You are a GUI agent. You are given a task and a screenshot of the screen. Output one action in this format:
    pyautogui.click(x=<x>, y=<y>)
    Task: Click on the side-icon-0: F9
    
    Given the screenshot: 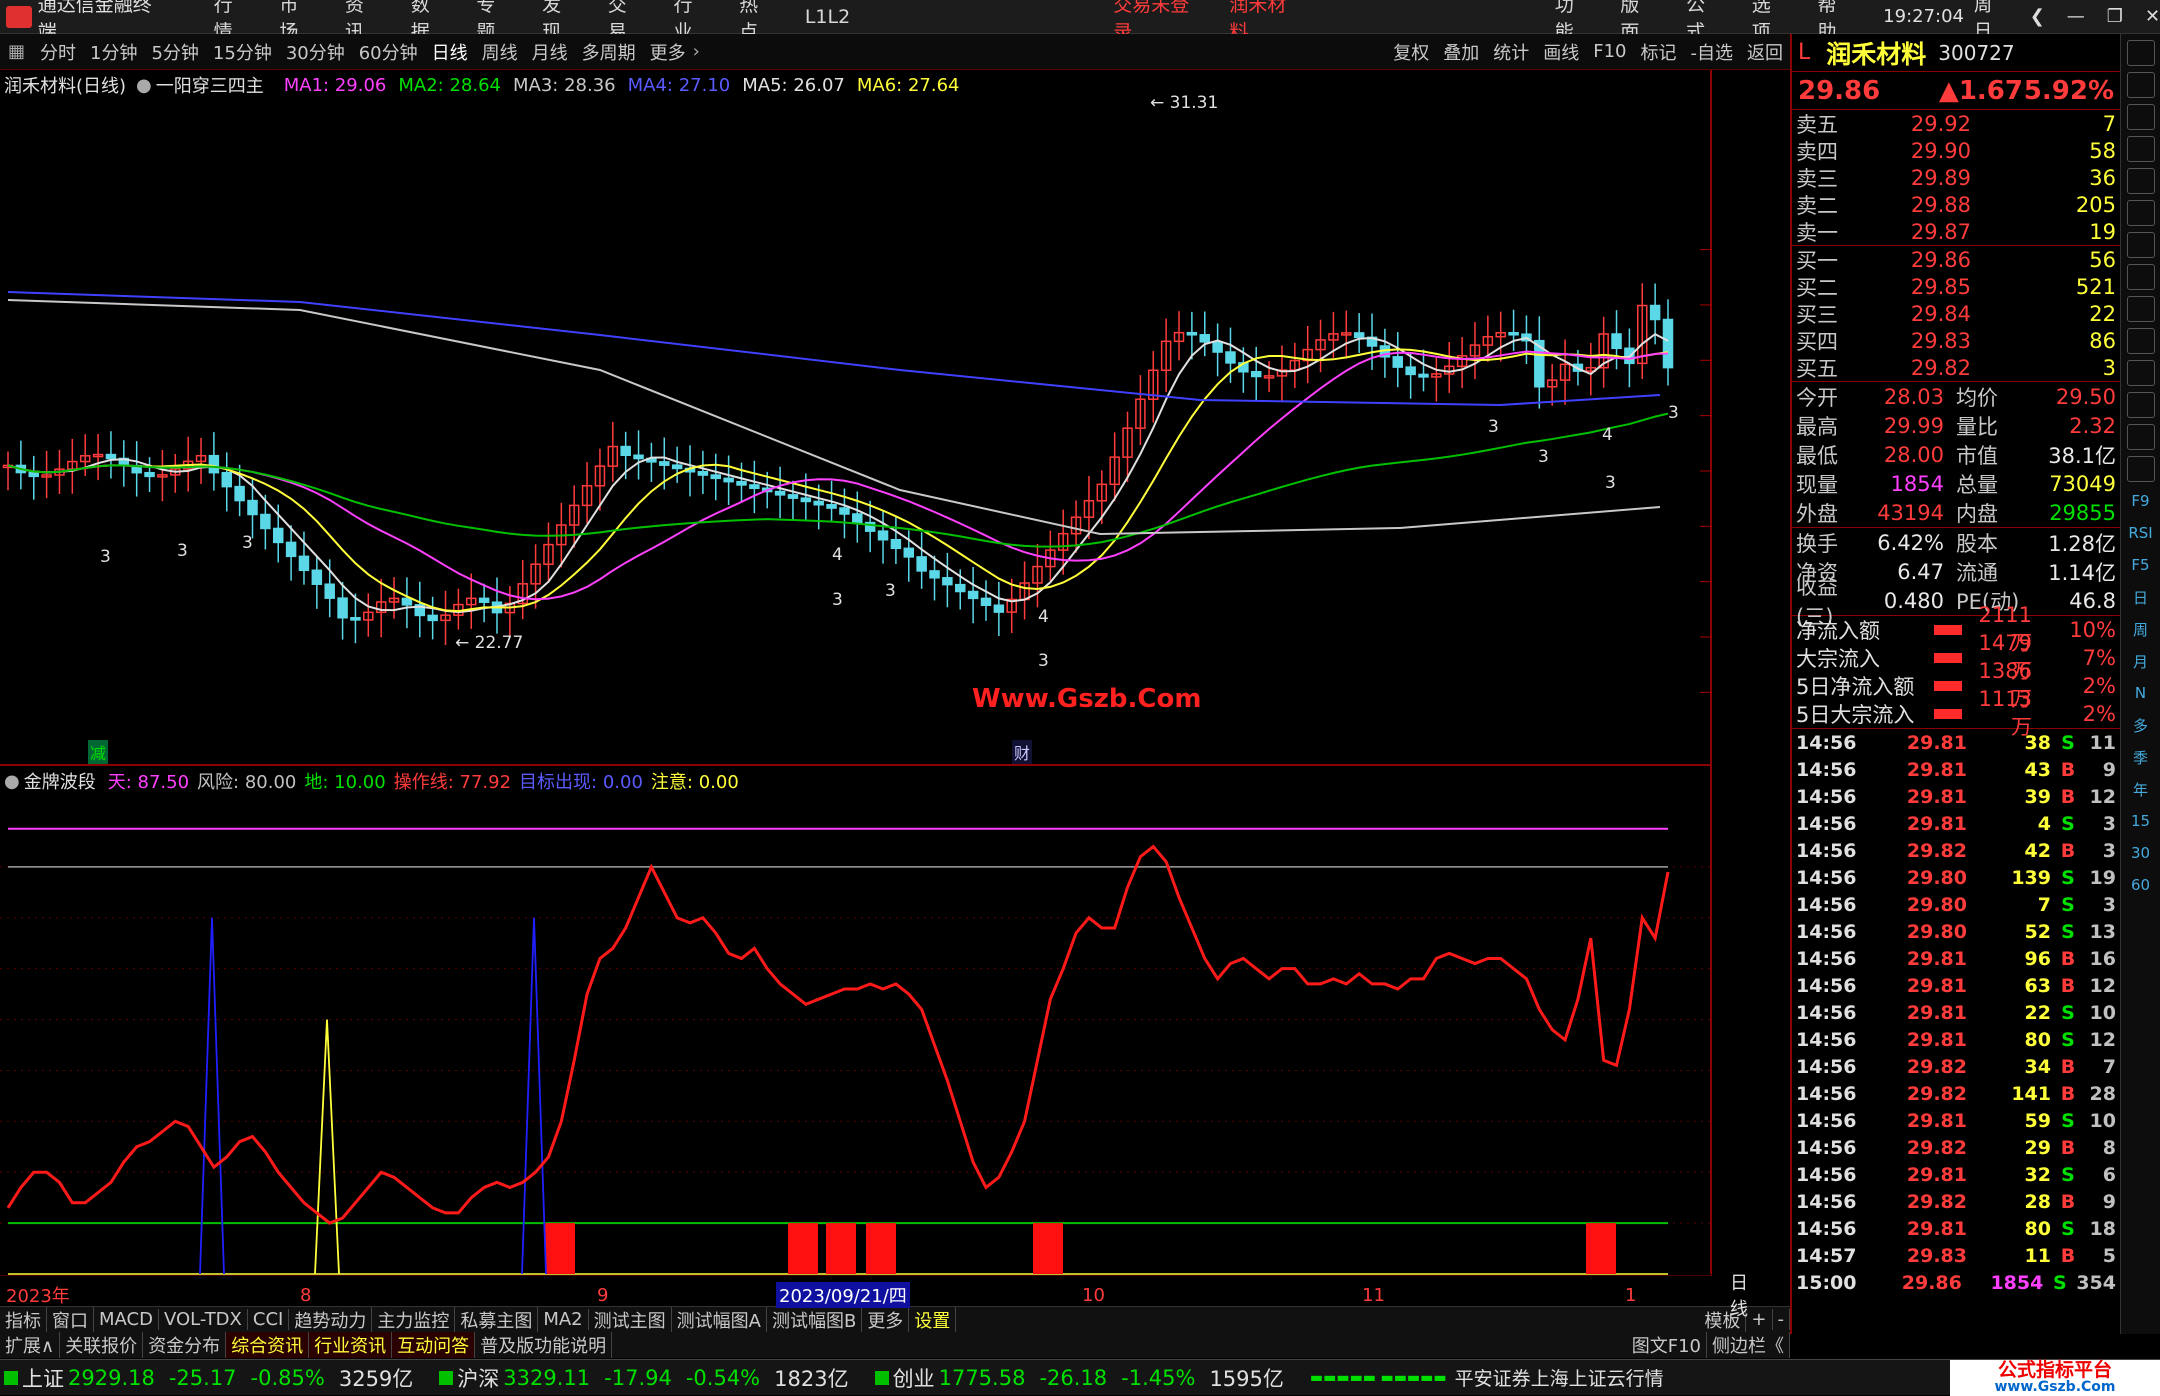 What is the action you would take?
    pyautogui.click(x=2141, y=501)
    